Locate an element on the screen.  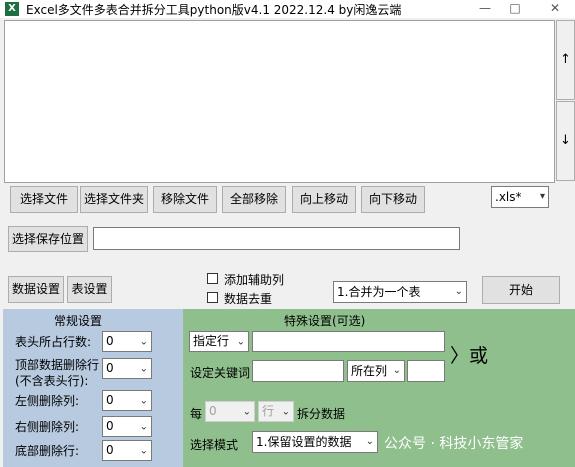
right-delete-cols-label: 右侧删除列: is located at coordinates (47, 427).